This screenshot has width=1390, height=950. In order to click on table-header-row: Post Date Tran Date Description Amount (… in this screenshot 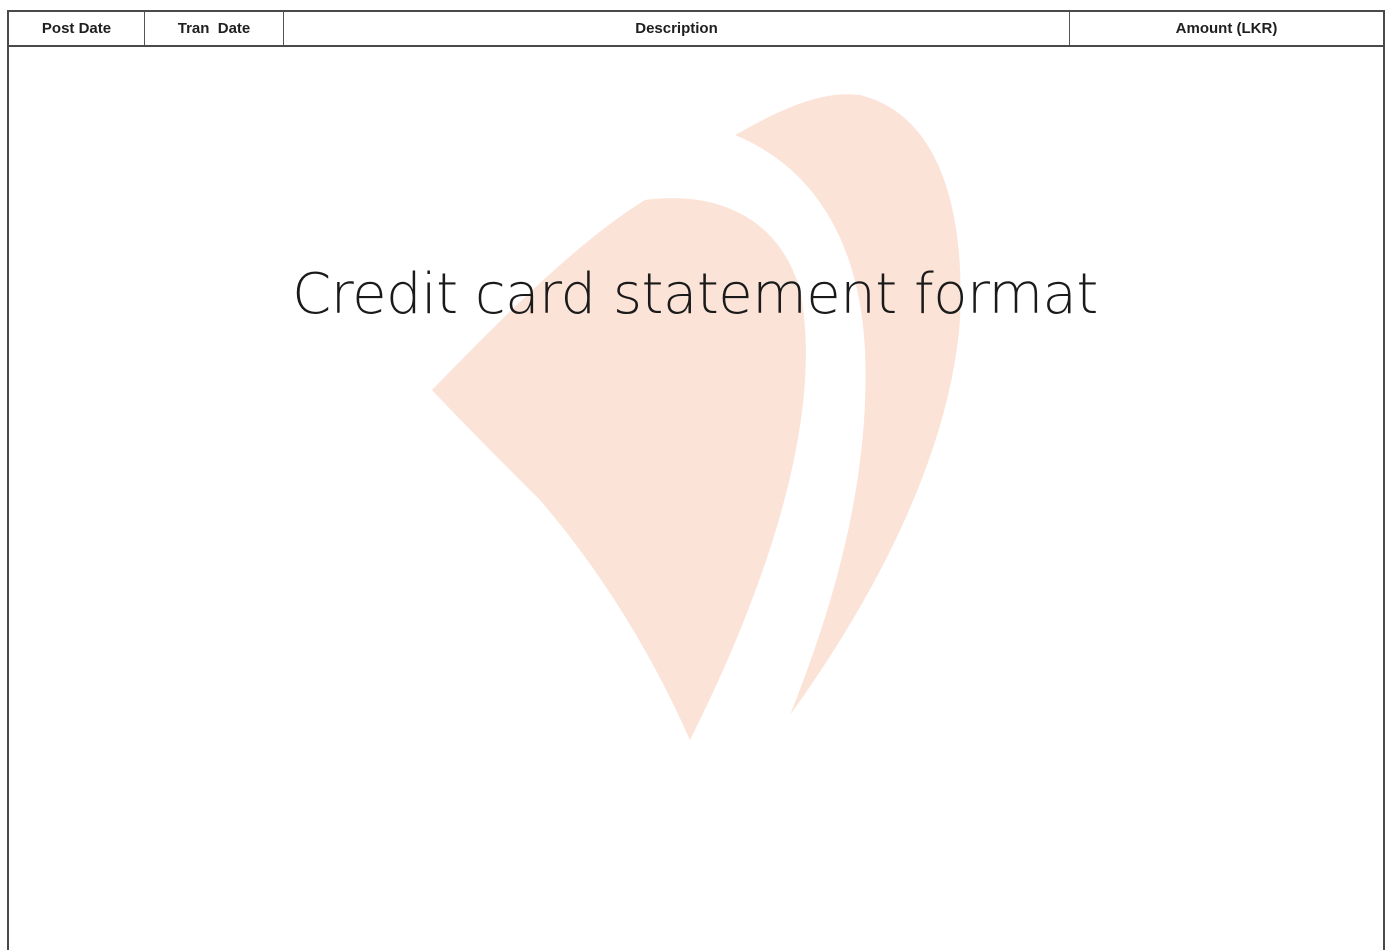, I will do `click(696, 28)`.